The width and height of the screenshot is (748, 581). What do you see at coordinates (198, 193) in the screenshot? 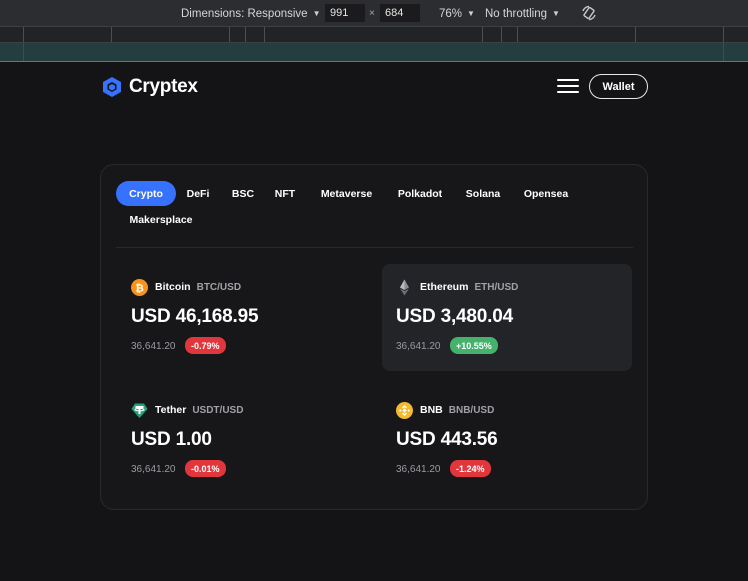
I see `tab-defi: DeFi` at bounding box center [198, 193].